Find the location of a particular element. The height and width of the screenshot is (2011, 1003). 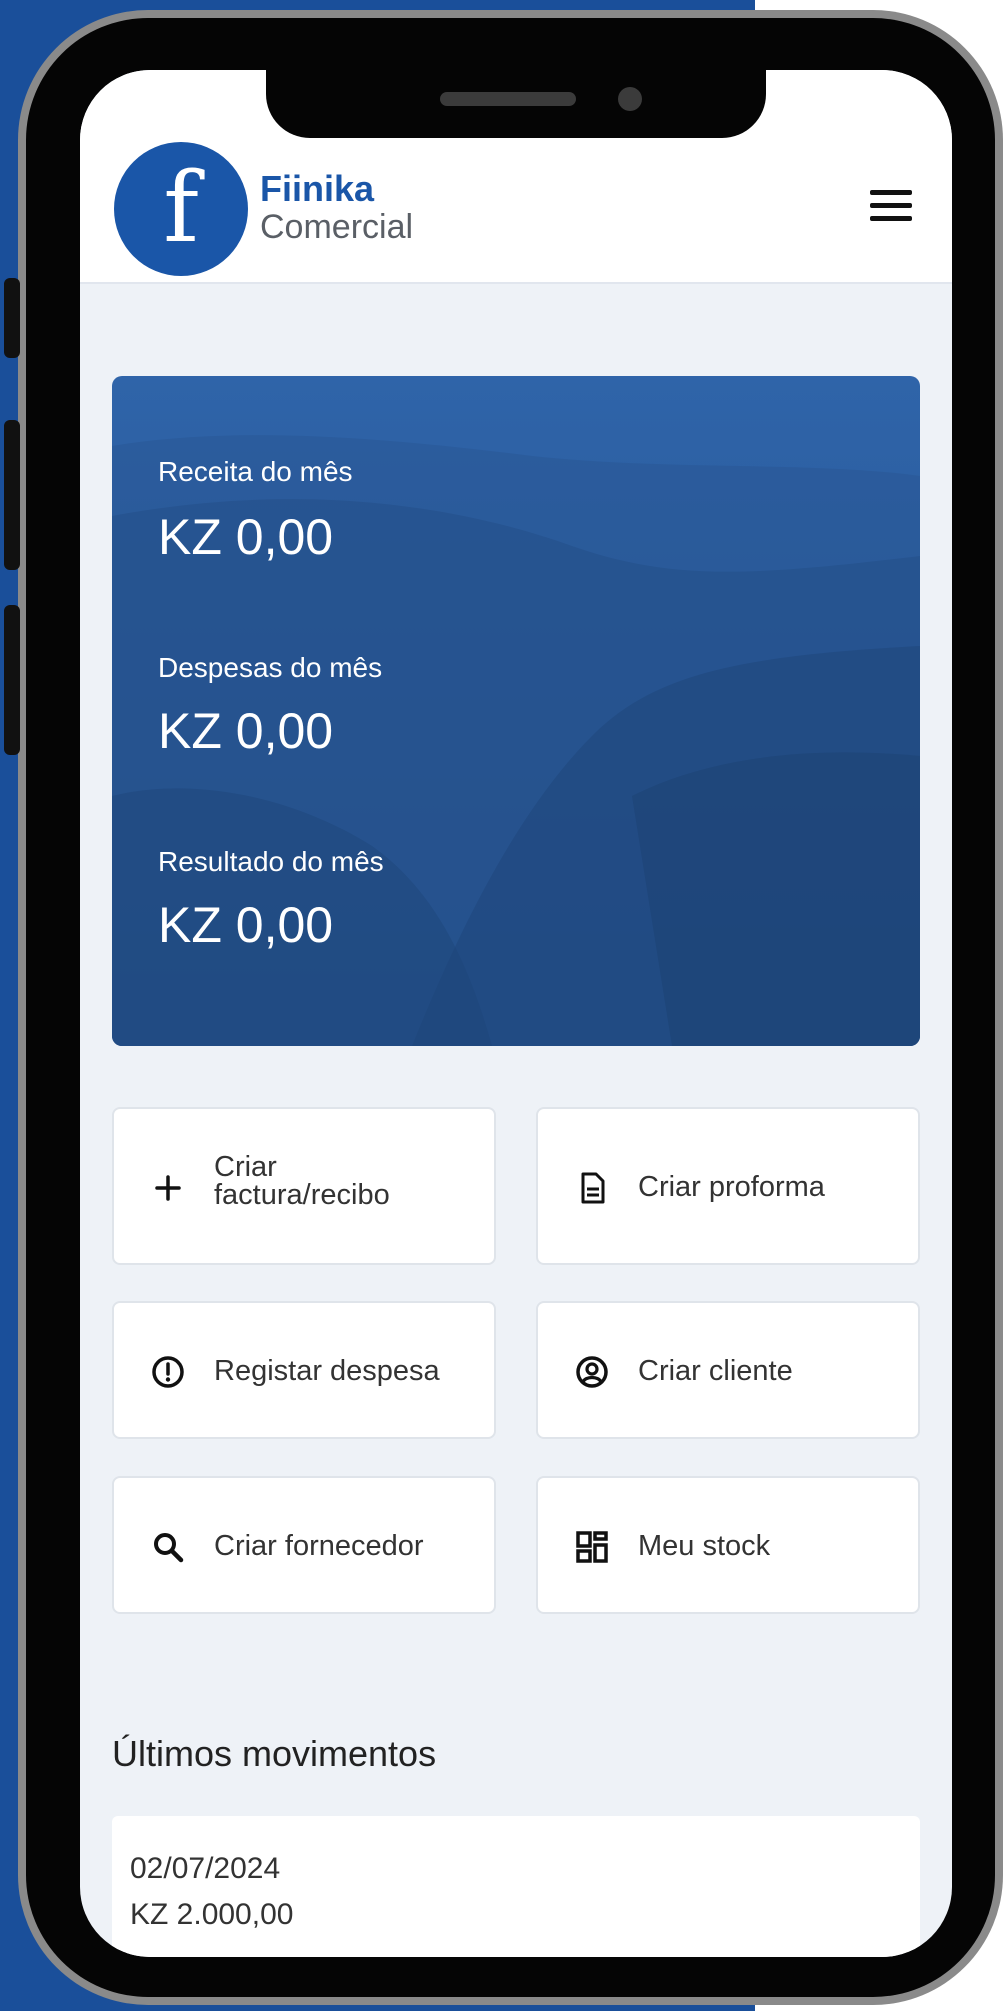

expenses-value: KZ 0,00 is located at coordinates (246, 731).